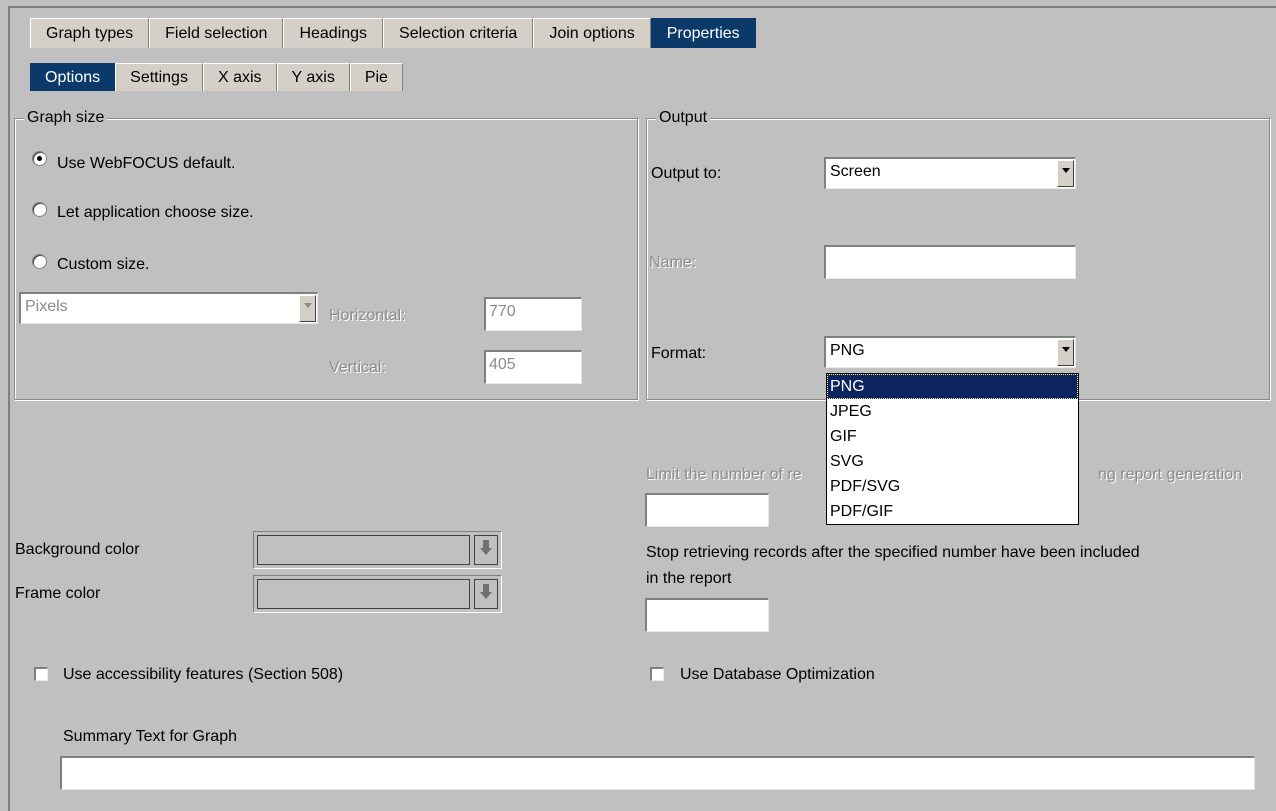  What do you see at coordinates (66, 118) in the screenshot?
I see `graph-size-legend: Graph size` at bounding box center [66, 118].